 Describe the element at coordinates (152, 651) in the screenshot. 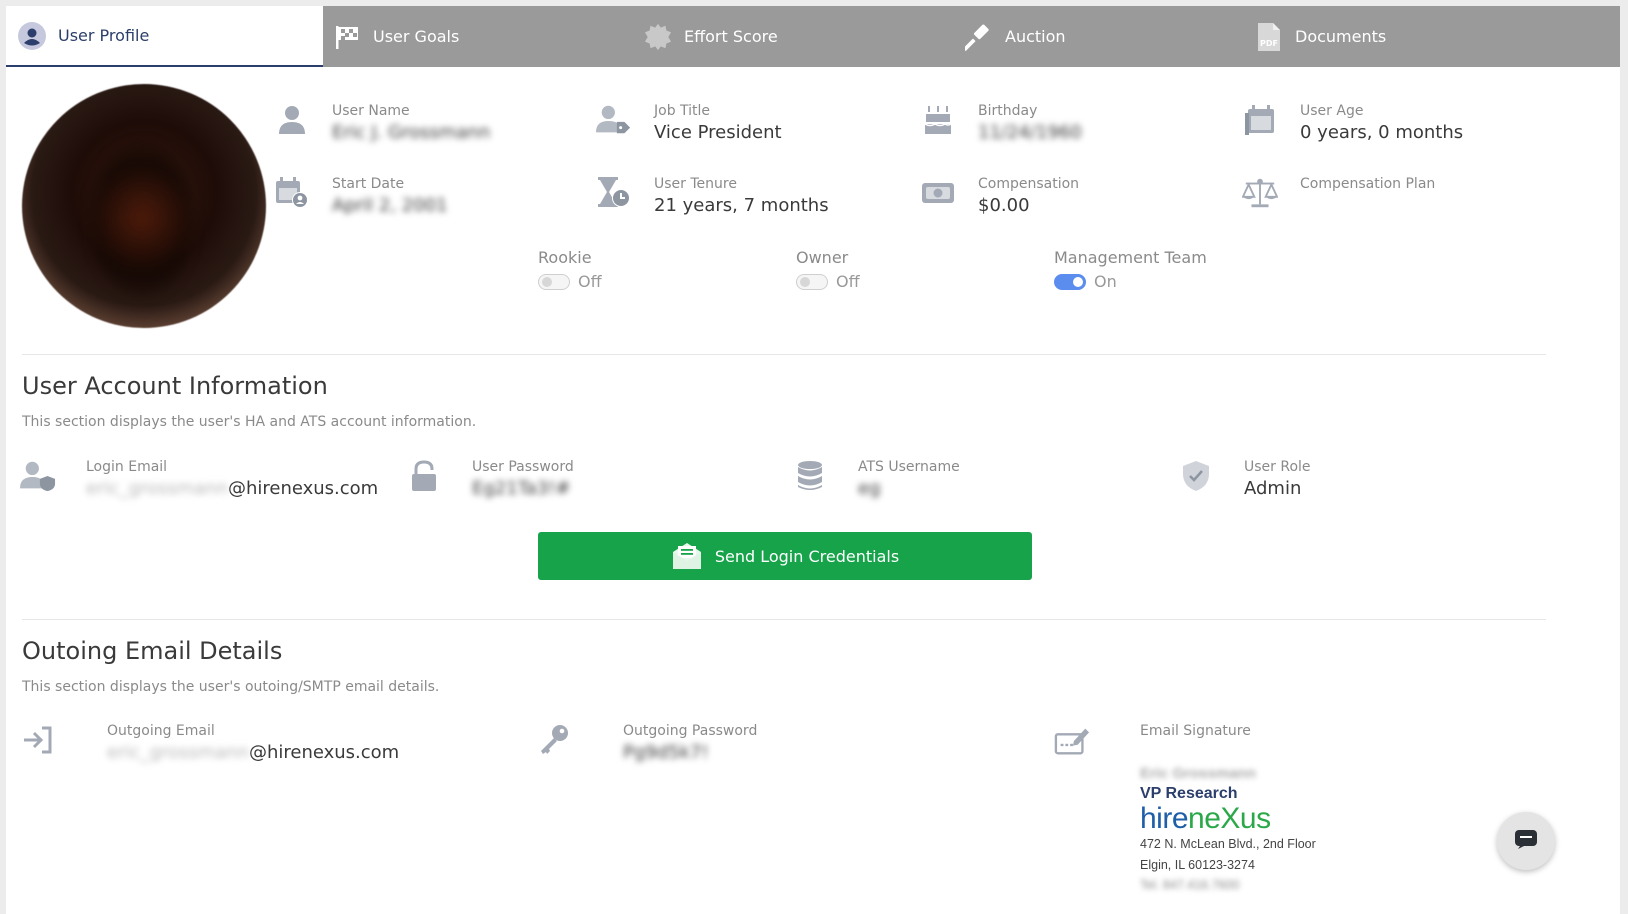

I see `outgoing-section-title: Outoing Email Details` at that location.